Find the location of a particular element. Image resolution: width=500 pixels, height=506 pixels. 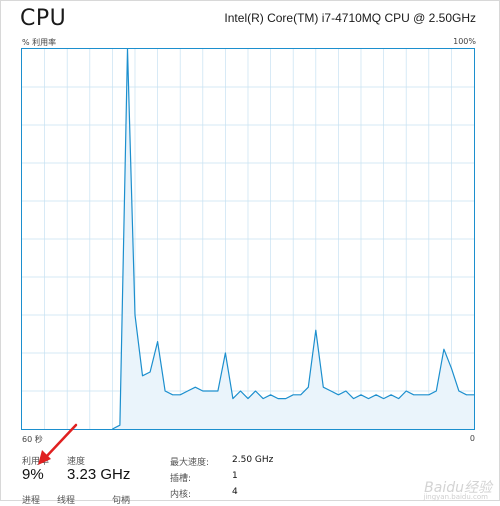

max-speed-value: 2.50 GHz is located at coordinates (253, 460).